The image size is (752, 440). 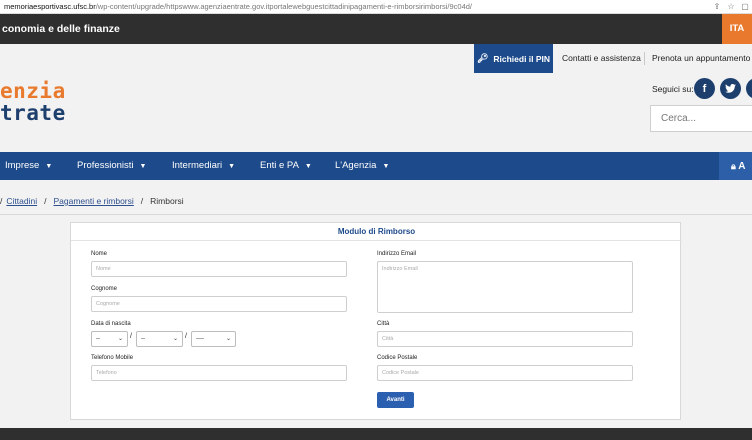 What do you see at coordinates (505, 373) in the screenshot?
I see `cap-input: Codice Postale` at bounding box center [505, 373].